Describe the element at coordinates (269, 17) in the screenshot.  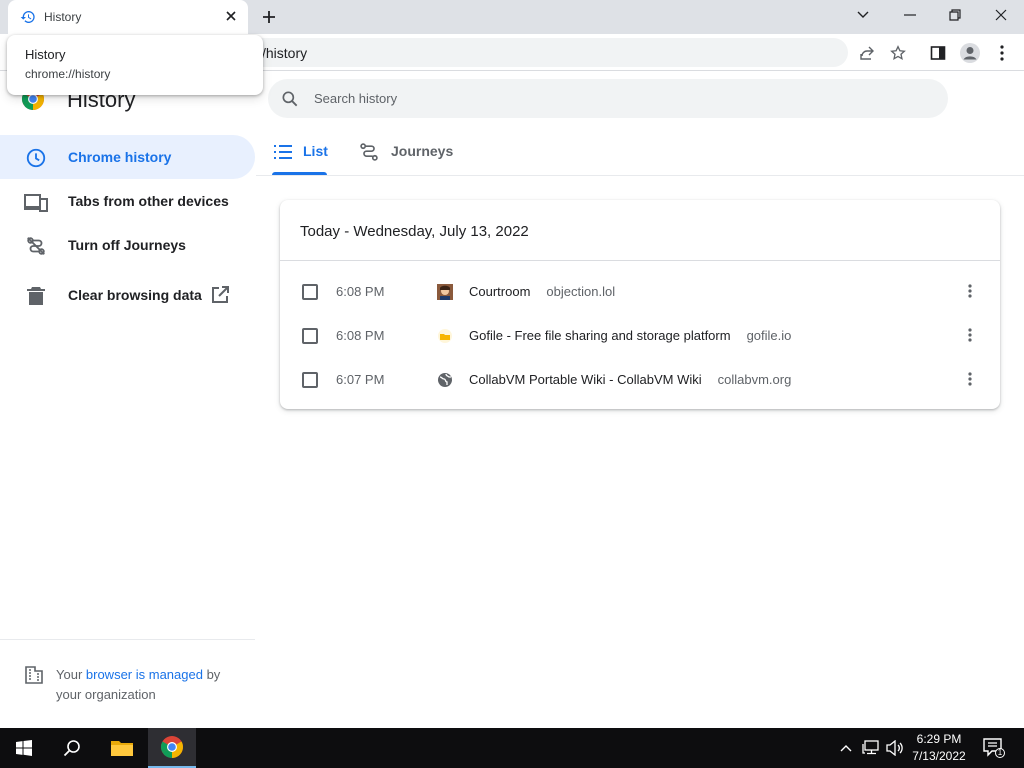
I see `new-tab-button` at that location.